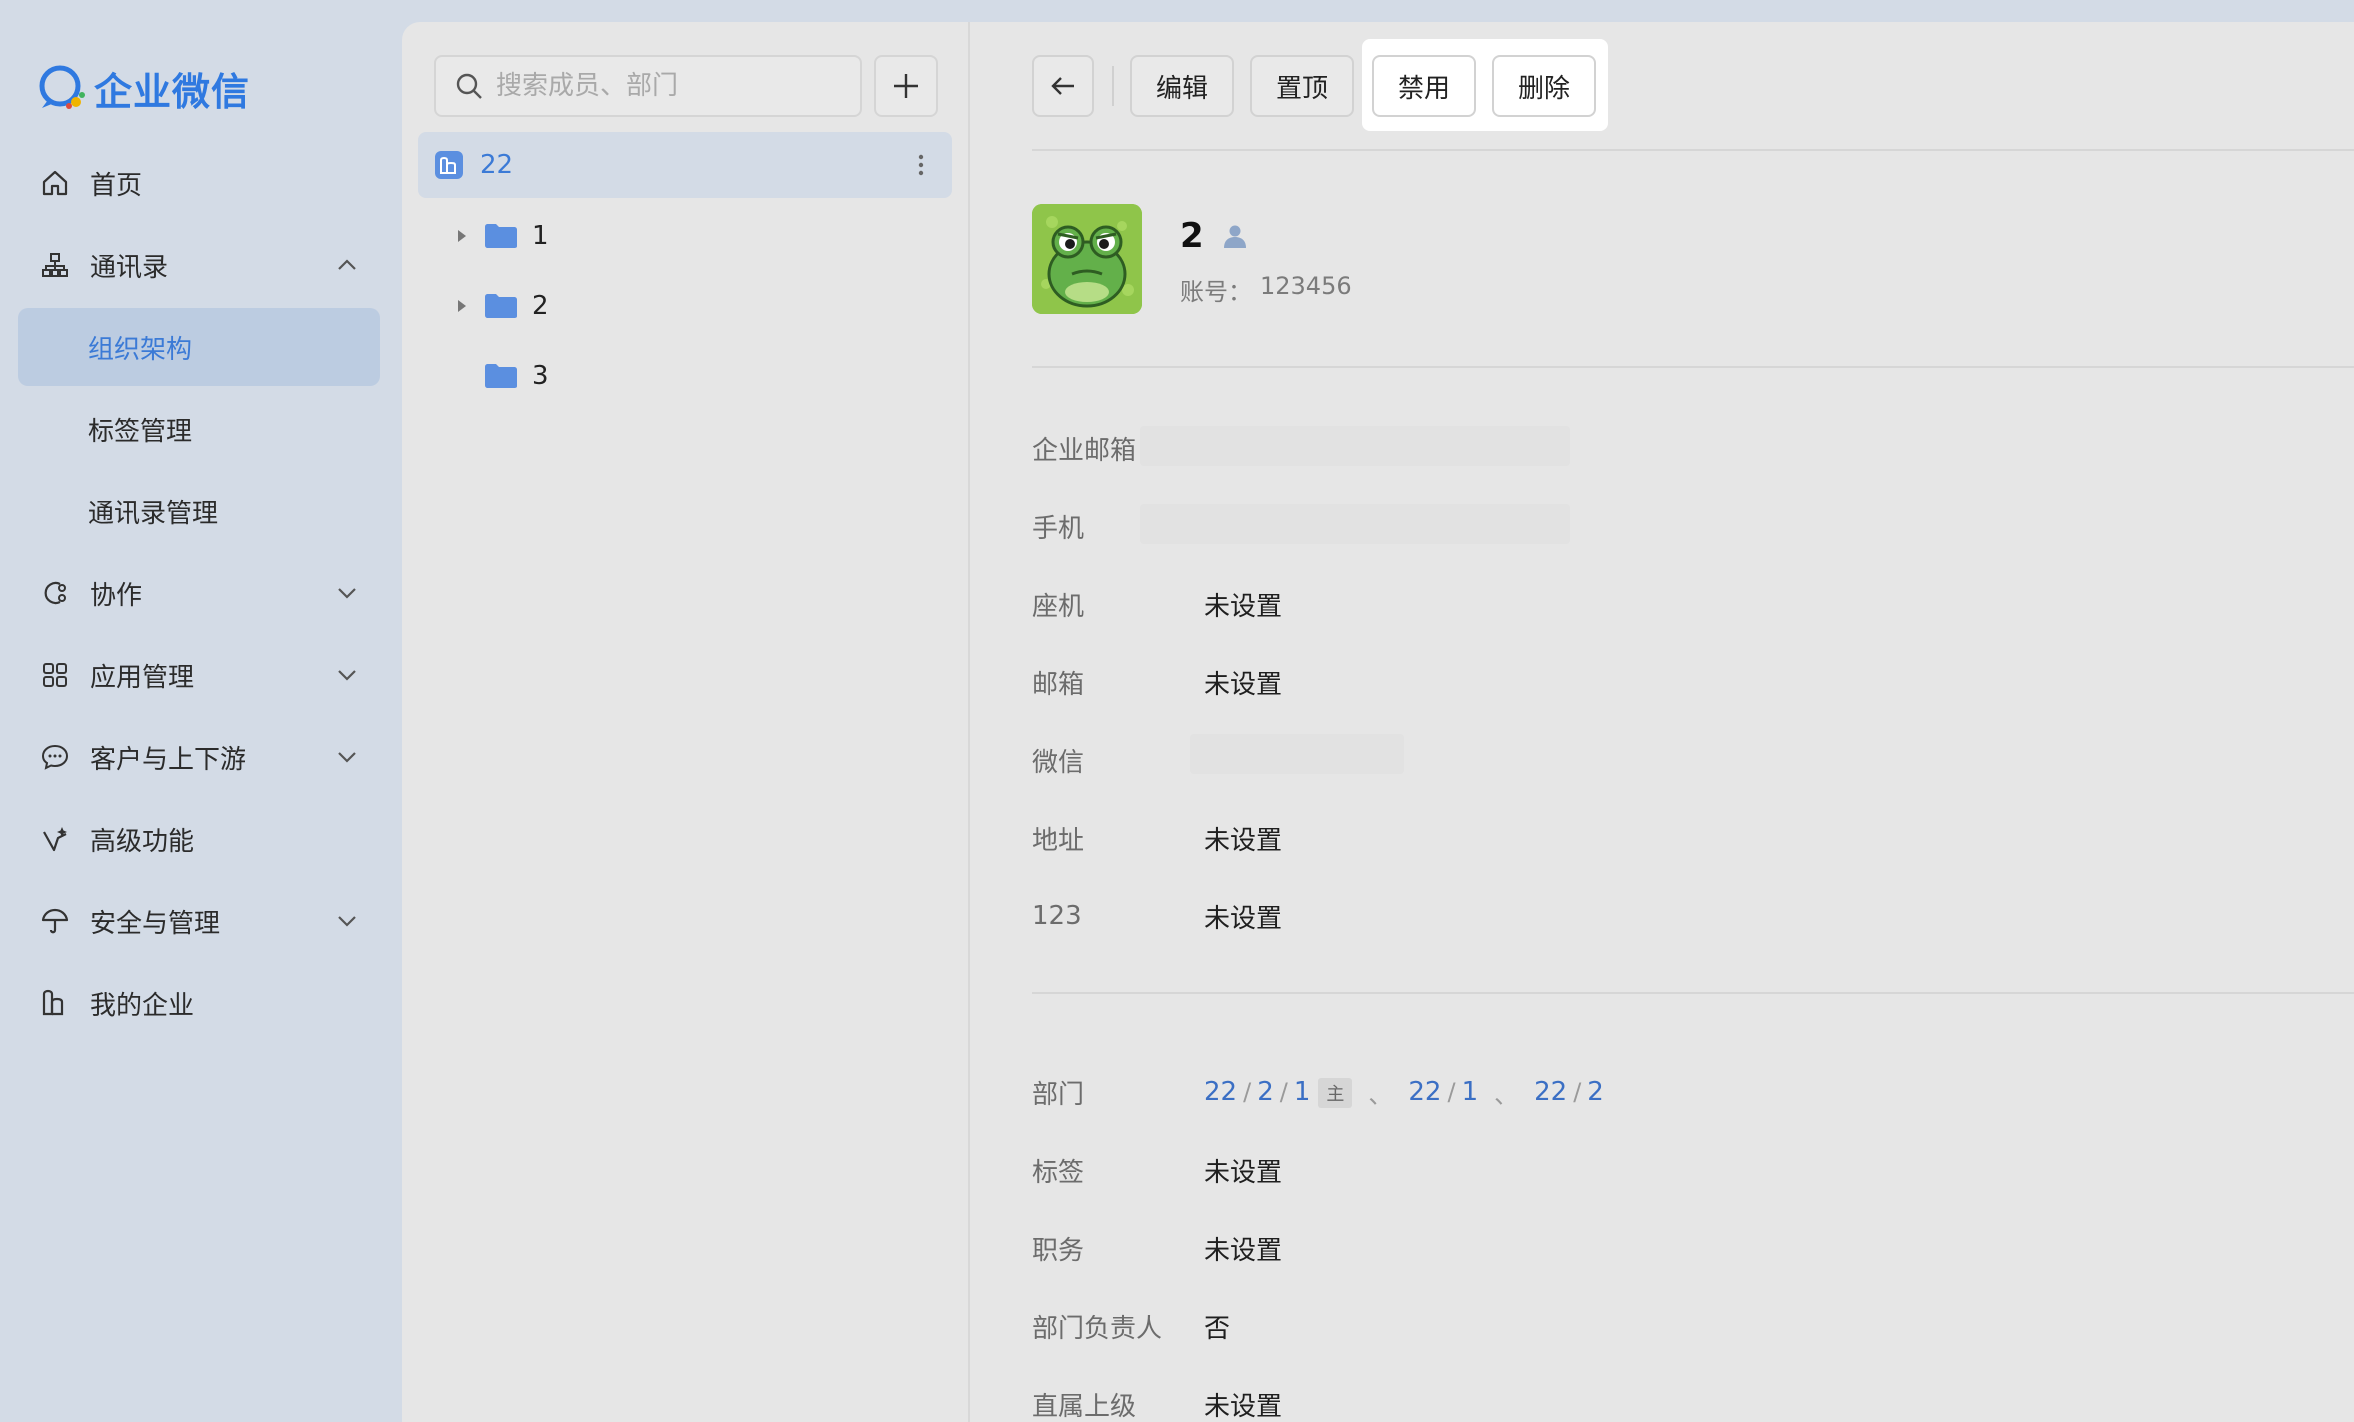  Describe the element at coordinates (199, 593) in the screenshot. I see `nav-collab: 协作` at that location.